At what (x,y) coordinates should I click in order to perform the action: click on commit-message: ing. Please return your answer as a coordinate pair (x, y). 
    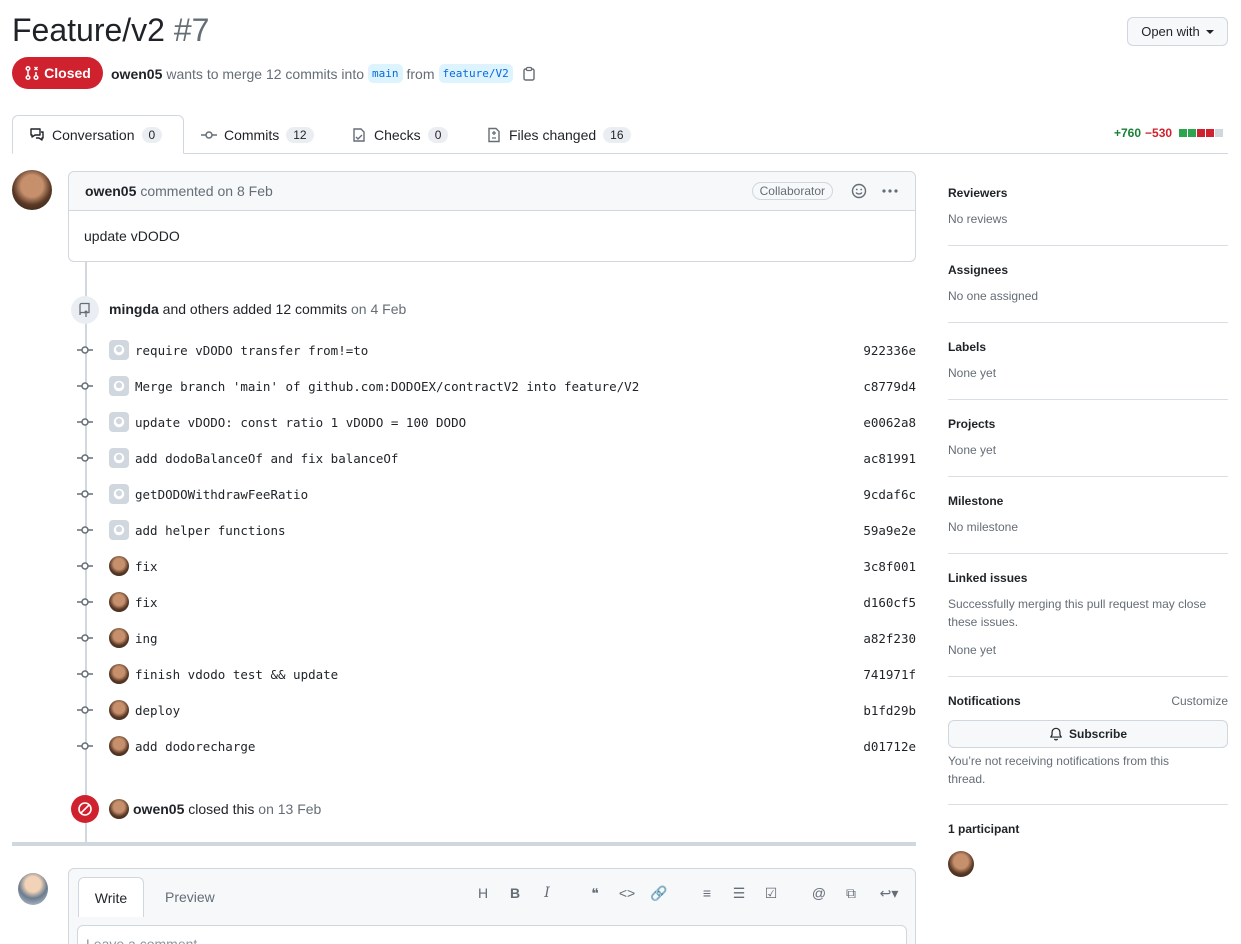
    Looking at the image, I should click on (146, 638).